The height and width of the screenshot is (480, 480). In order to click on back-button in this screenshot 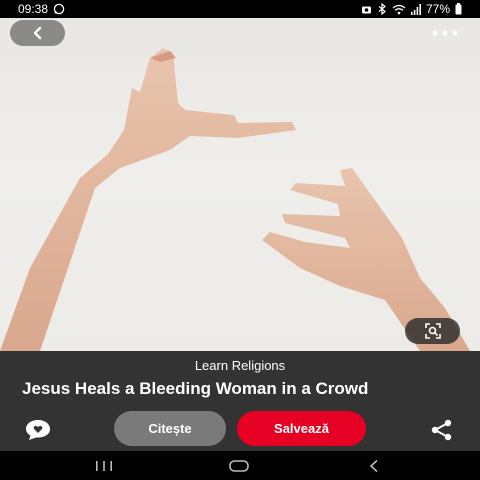, I will do `click(37, 33)`.